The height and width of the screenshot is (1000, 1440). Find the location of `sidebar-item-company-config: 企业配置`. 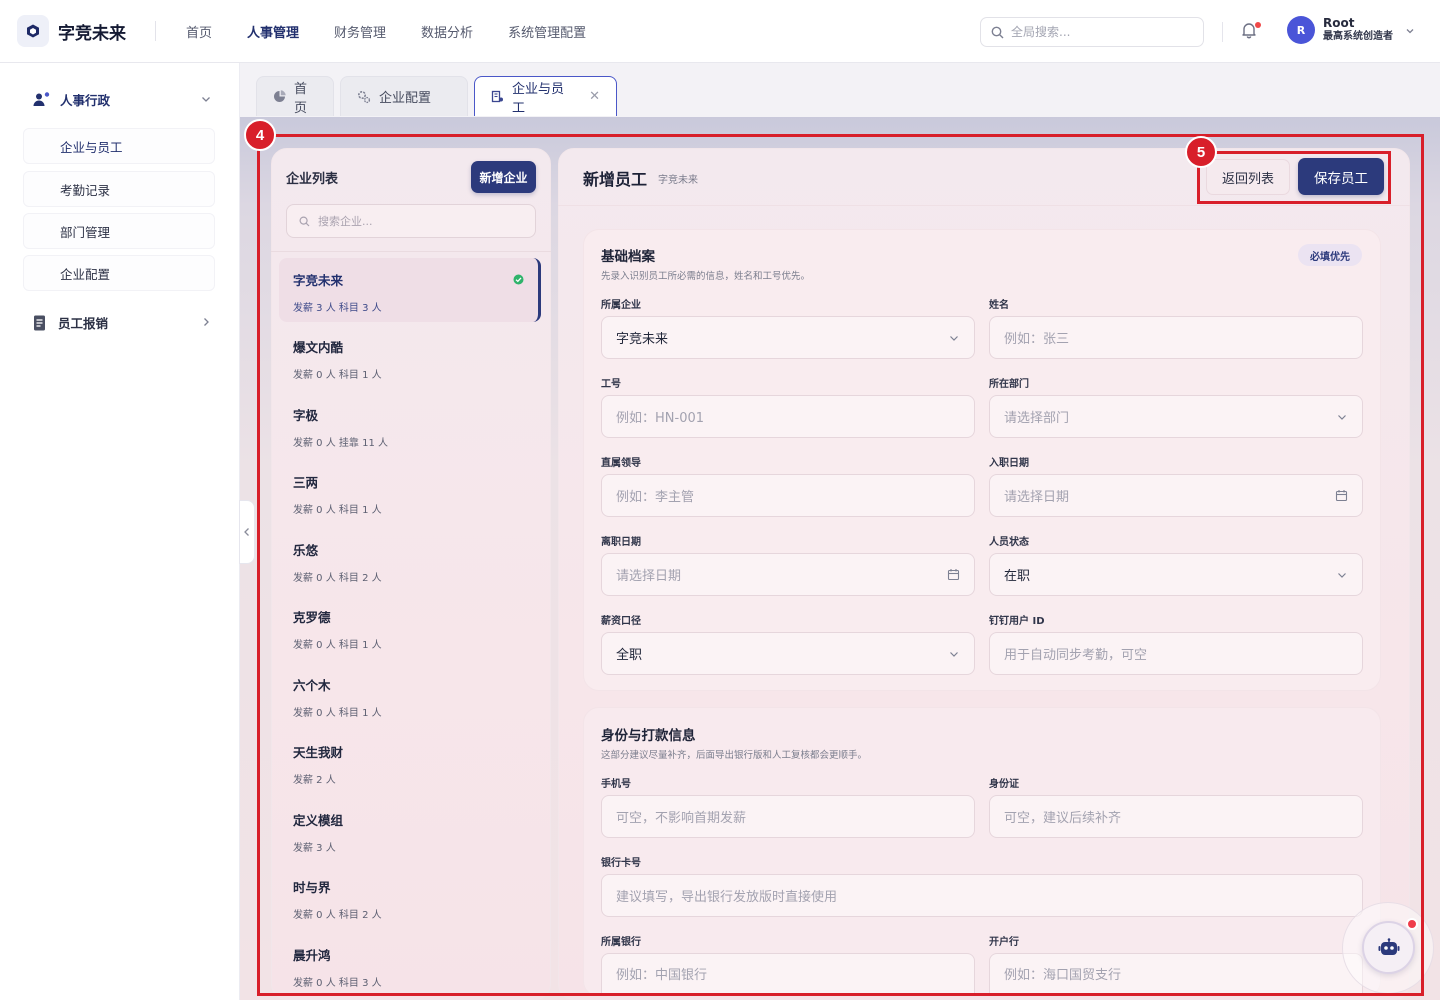

sidebar-item-company-config: 企业配置 is located at coordinates (119, 273).